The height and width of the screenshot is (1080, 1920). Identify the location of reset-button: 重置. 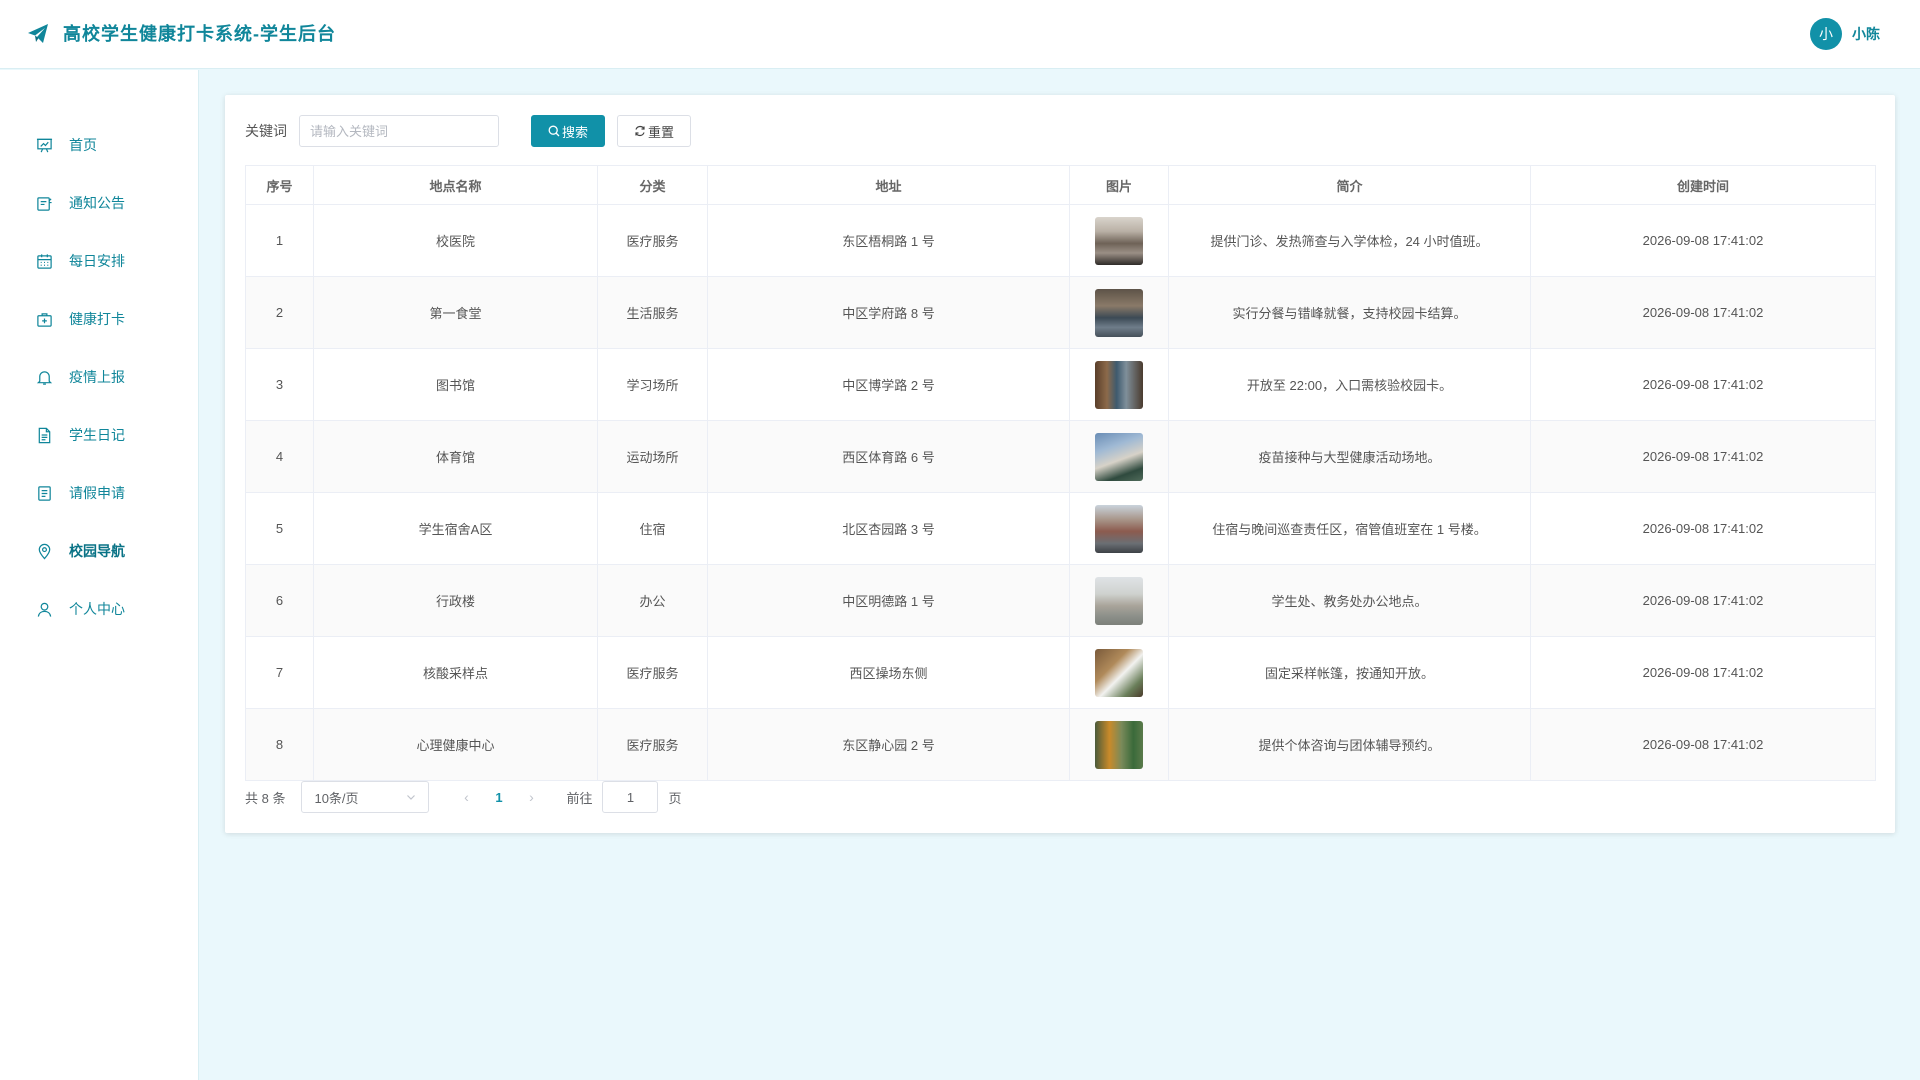
(654, 131).